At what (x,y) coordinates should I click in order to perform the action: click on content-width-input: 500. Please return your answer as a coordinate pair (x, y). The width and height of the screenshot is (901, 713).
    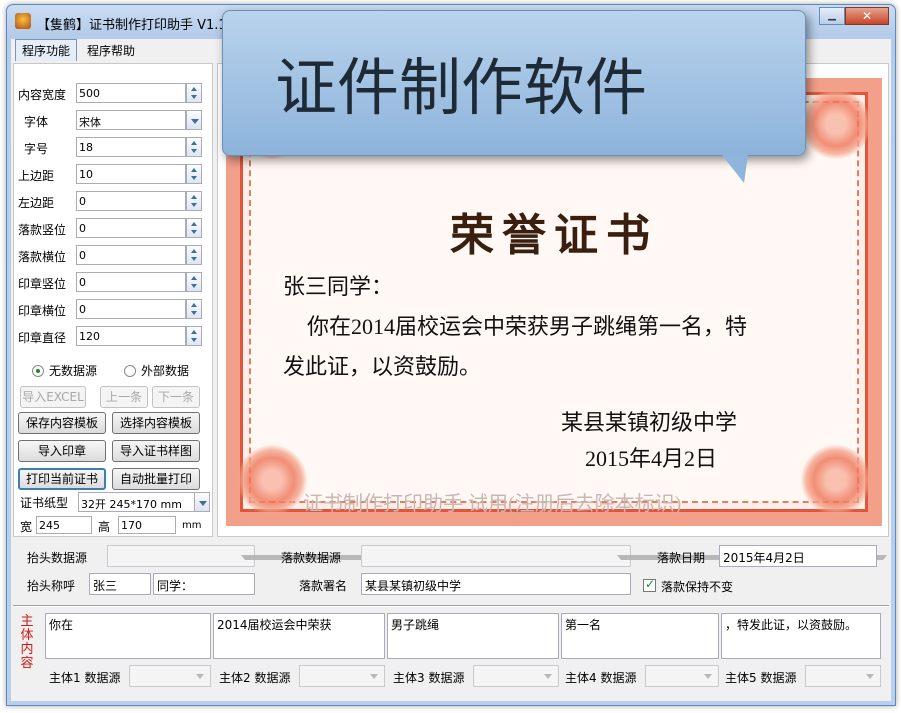
    Looking at the image, I should click on (131, 93).